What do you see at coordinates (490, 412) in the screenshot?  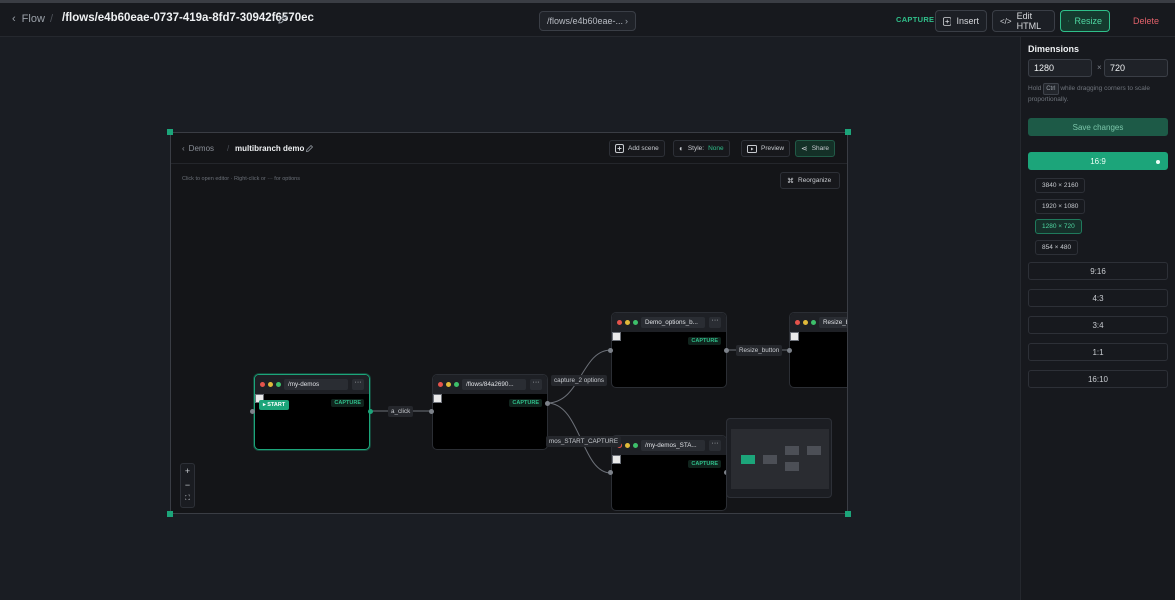 I see `scene-node-flows: /flows/84a2690... ··· CAPTURE` at bounding box center [490, 412].